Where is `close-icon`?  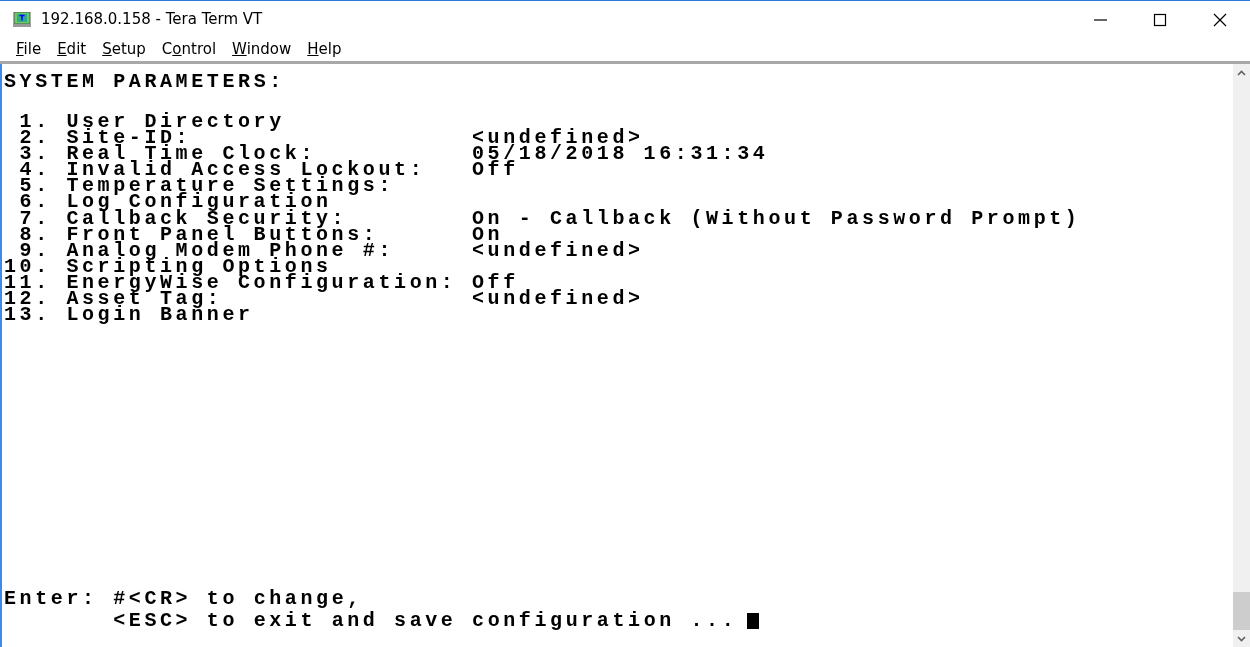
close-icon is located at coordinates (1220, 19).